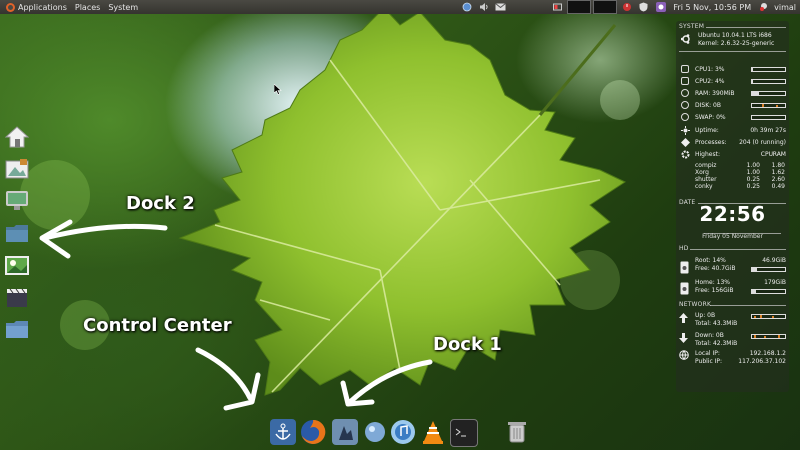  Describe the element at coordinates (754, 291) in the screenshot. I see `home-usage-bar-fill` at that location.